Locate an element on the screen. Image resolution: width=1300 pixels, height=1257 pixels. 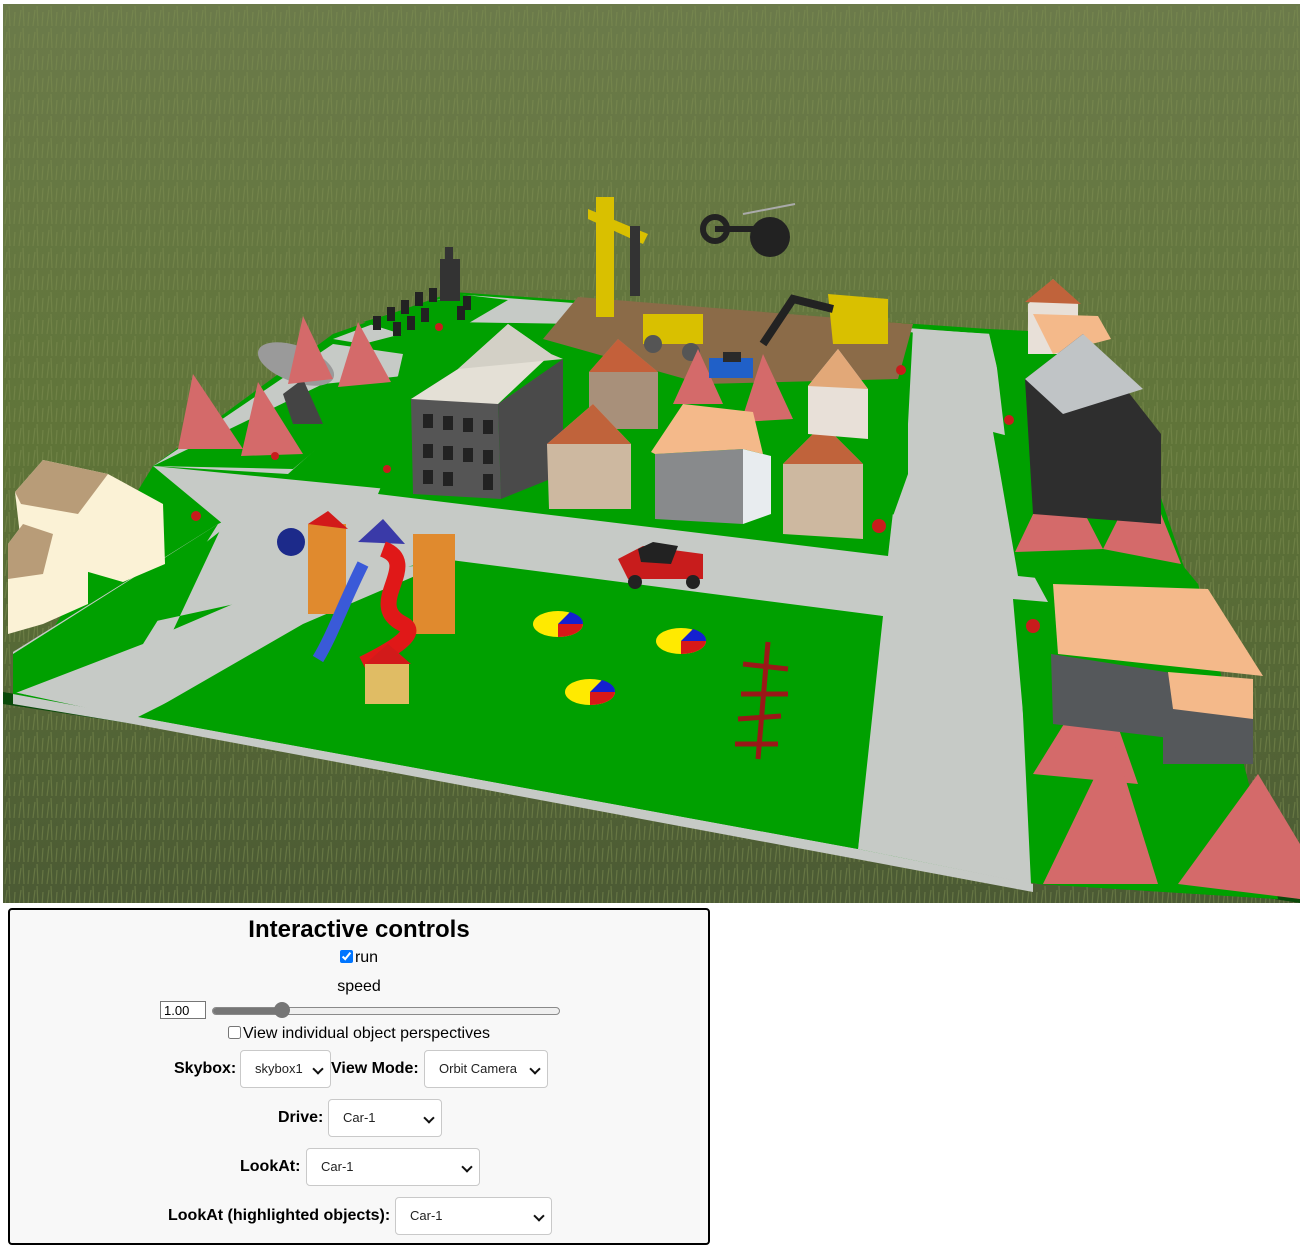
speed-slider is located at coordinates (386, 1010).